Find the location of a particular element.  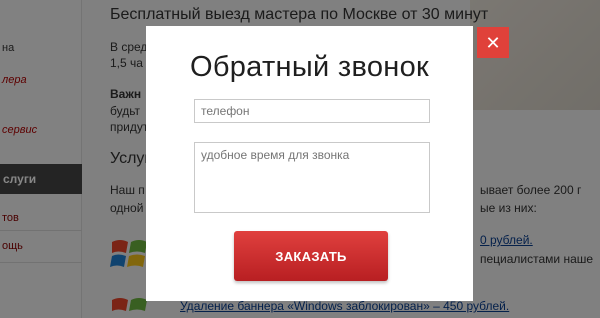

callback-time-input is located at coordinates (312, 177).